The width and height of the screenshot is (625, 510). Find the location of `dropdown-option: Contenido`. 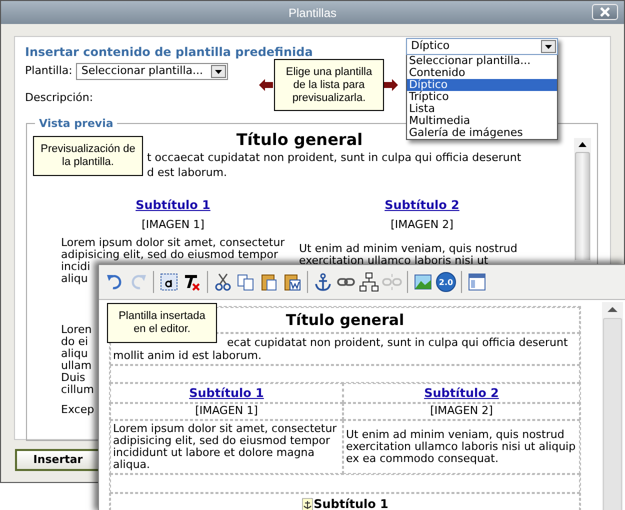

dropdown-option: Contenido is located at coordinates (482, 73).